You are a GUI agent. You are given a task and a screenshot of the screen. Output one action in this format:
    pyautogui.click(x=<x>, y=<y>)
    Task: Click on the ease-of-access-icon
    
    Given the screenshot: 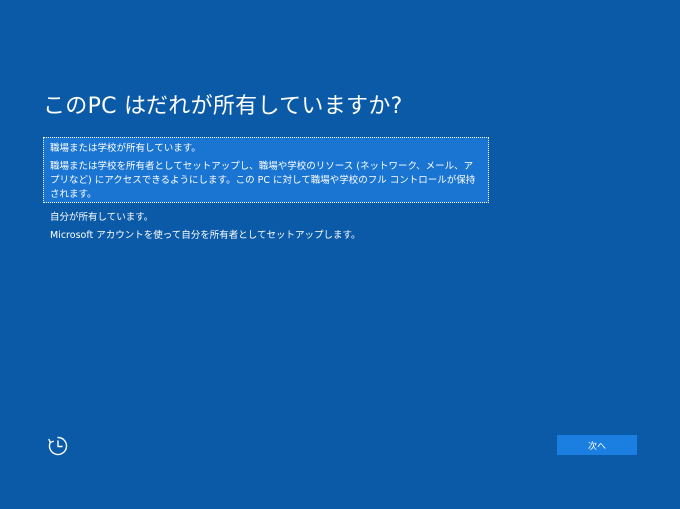 What is the action you would take?
    pyautogui.click(x=58, y=446)
    